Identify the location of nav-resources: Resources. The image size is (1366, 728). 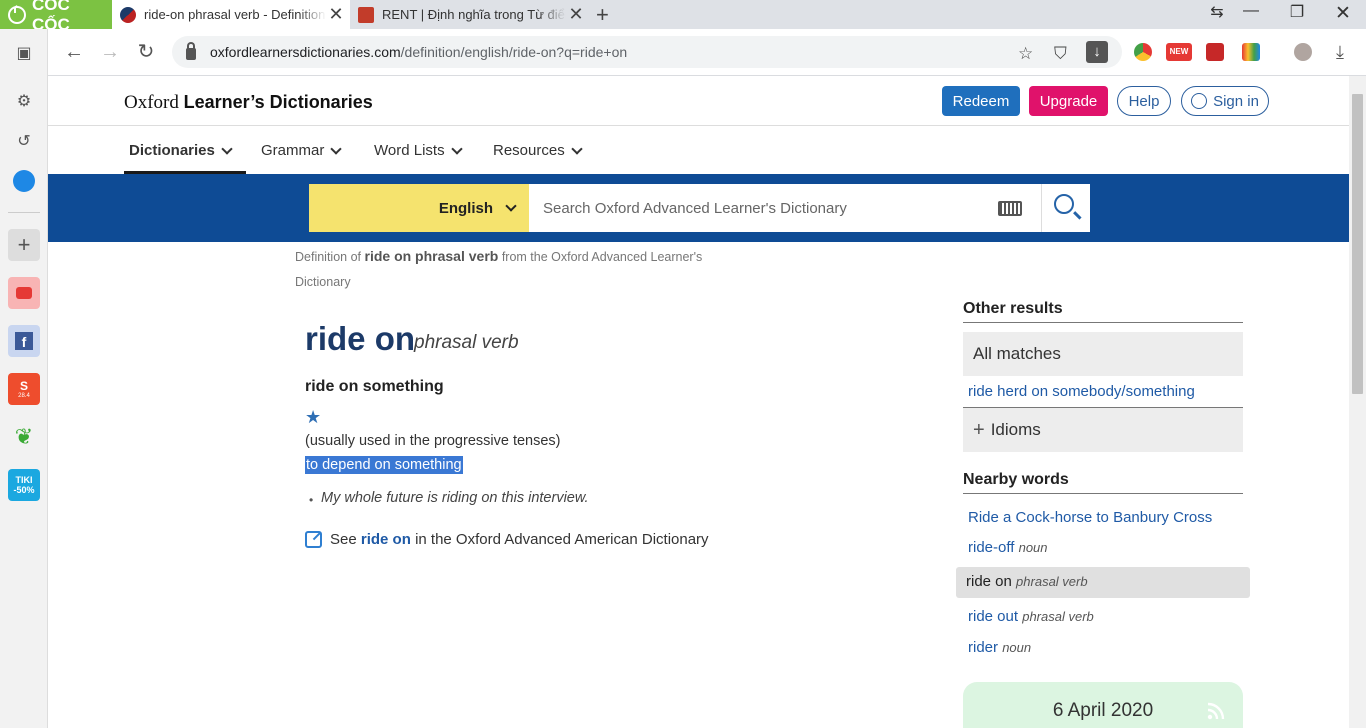
(538, 150).